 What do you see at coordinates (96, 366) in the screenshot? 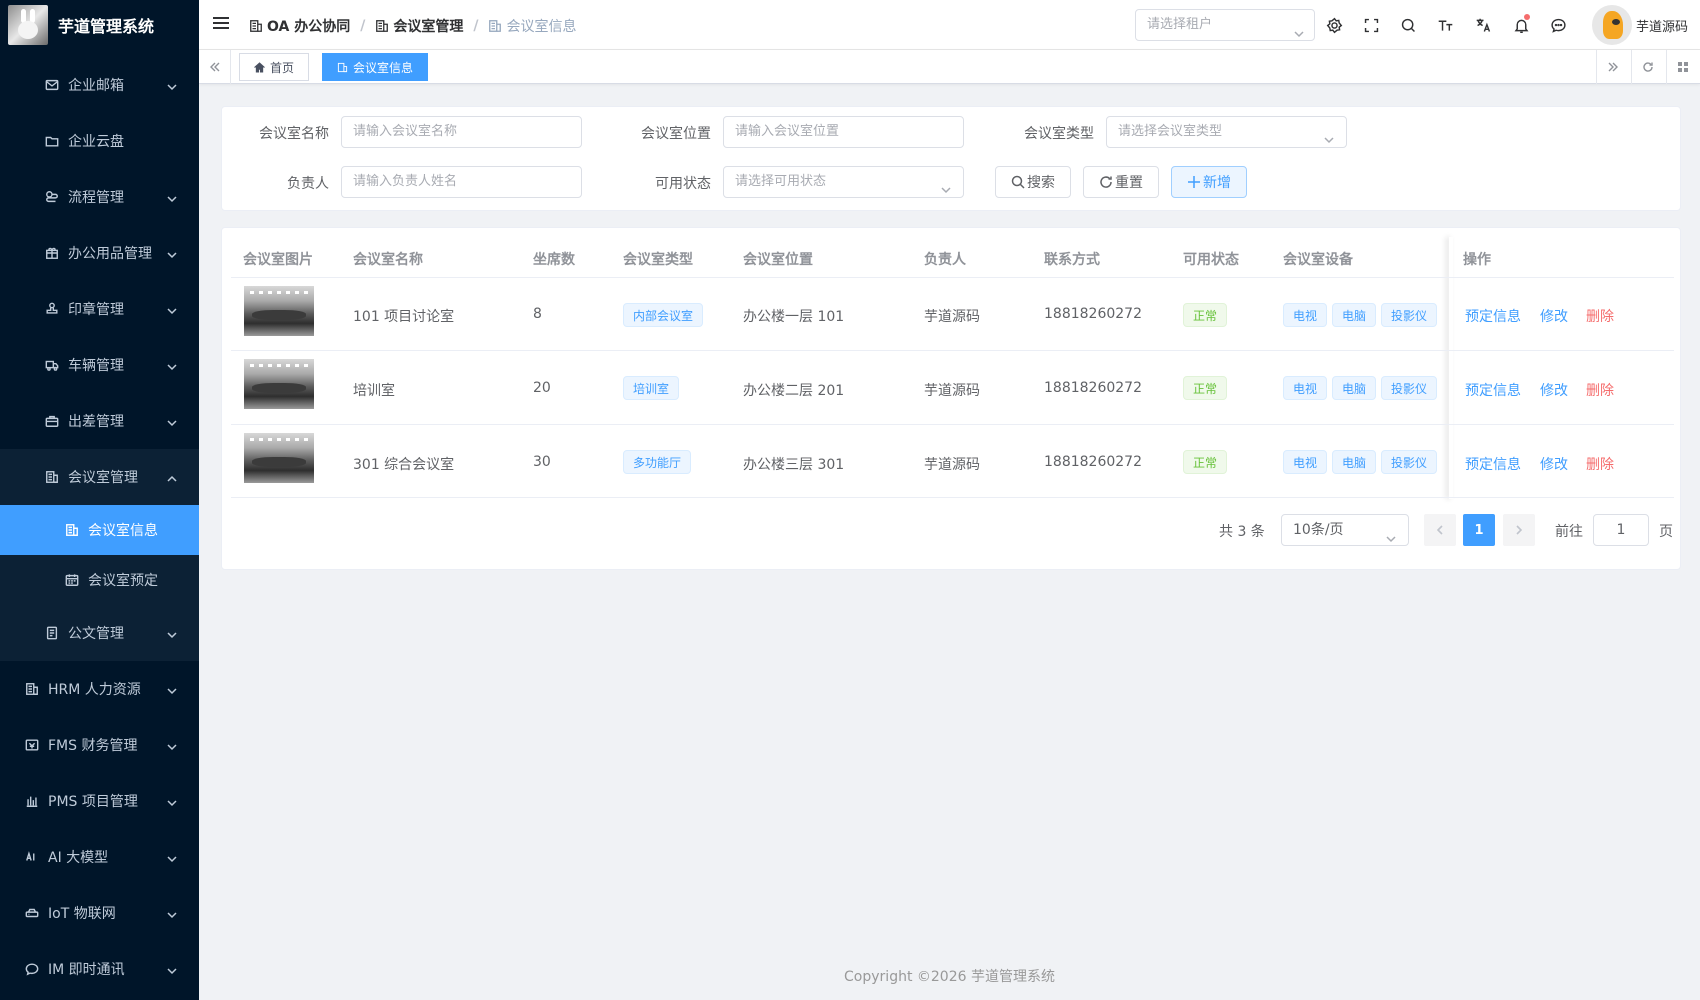
I see `sidebar-item-label: 车辆管理` at bounding box center [96, 366].